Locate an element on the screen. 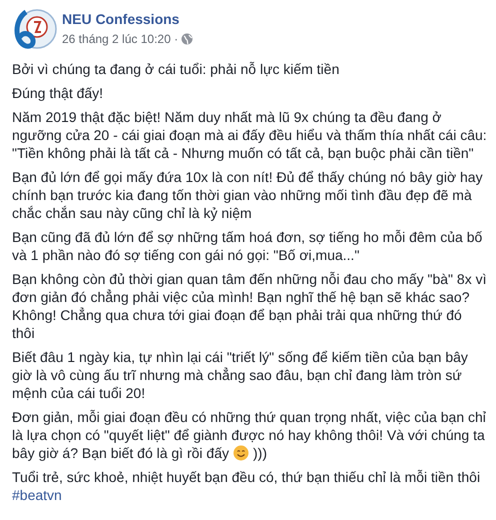 The width and height of the screenshot is (496, 520). post-paragraph: Bạn đủ lớn để gọi mấy đứa 10x là con nít! Đủ để thấy chúng nó bây giờ hay chính bạn trước kia đang tốn thời gian vào những mối tình đầu đẹp đẽ mà chắc chắn sau này cũng chỉ là kỷ niệm is located at coordinates (248, 195).